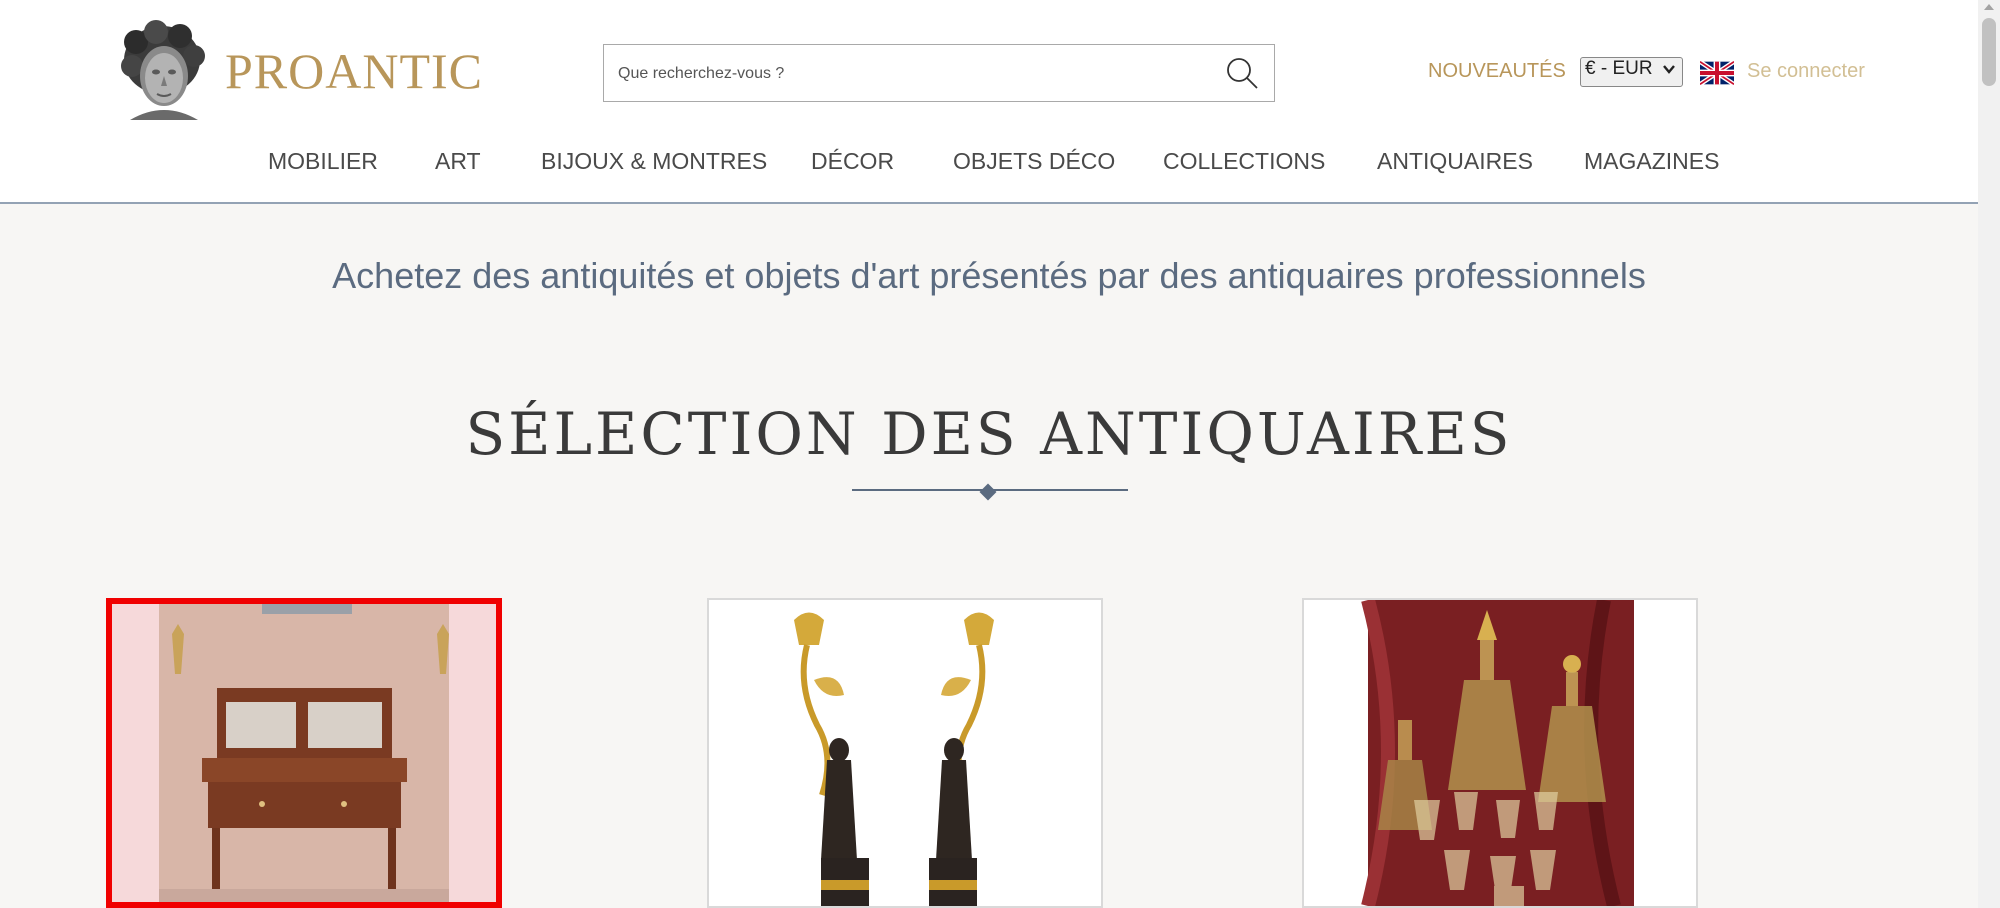 Image resolution: width=2000 pixels, height=908 pixels. I want to click on nouveautes-link: NOUVEAUTÉS, so click(1497, 71).